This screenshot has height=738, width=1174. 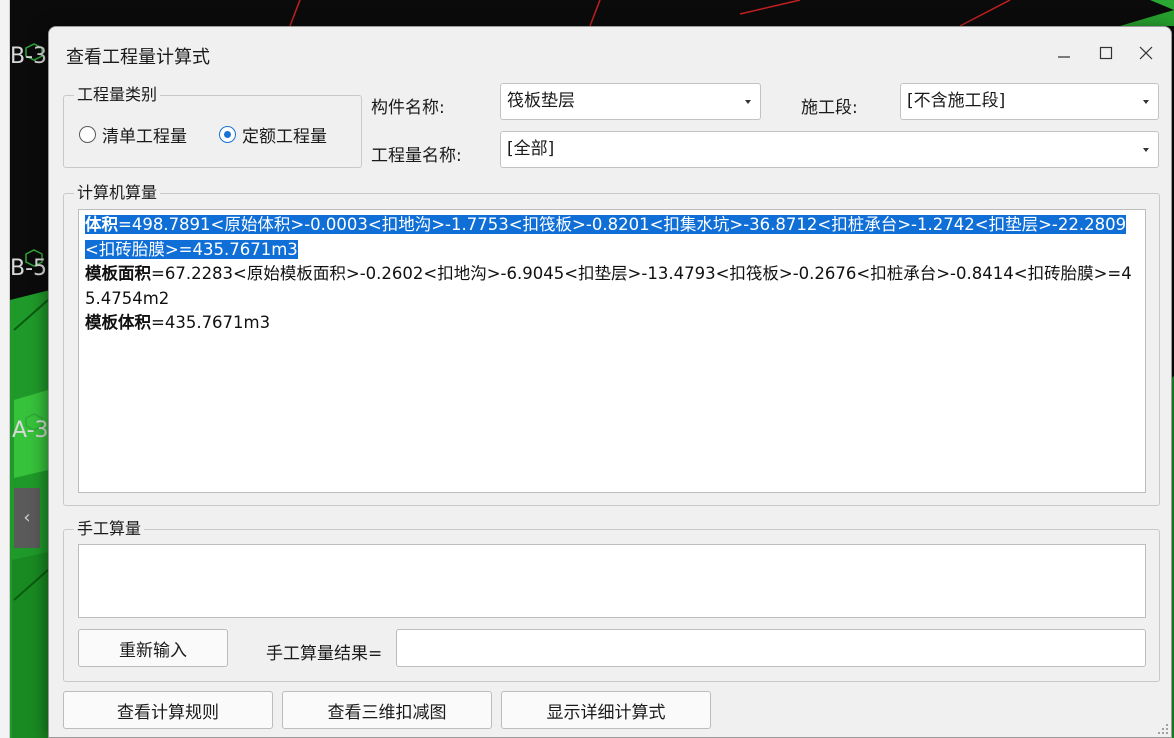 I want to click on construction-stage-value: [不含施工段], so click(x=956, y=101).